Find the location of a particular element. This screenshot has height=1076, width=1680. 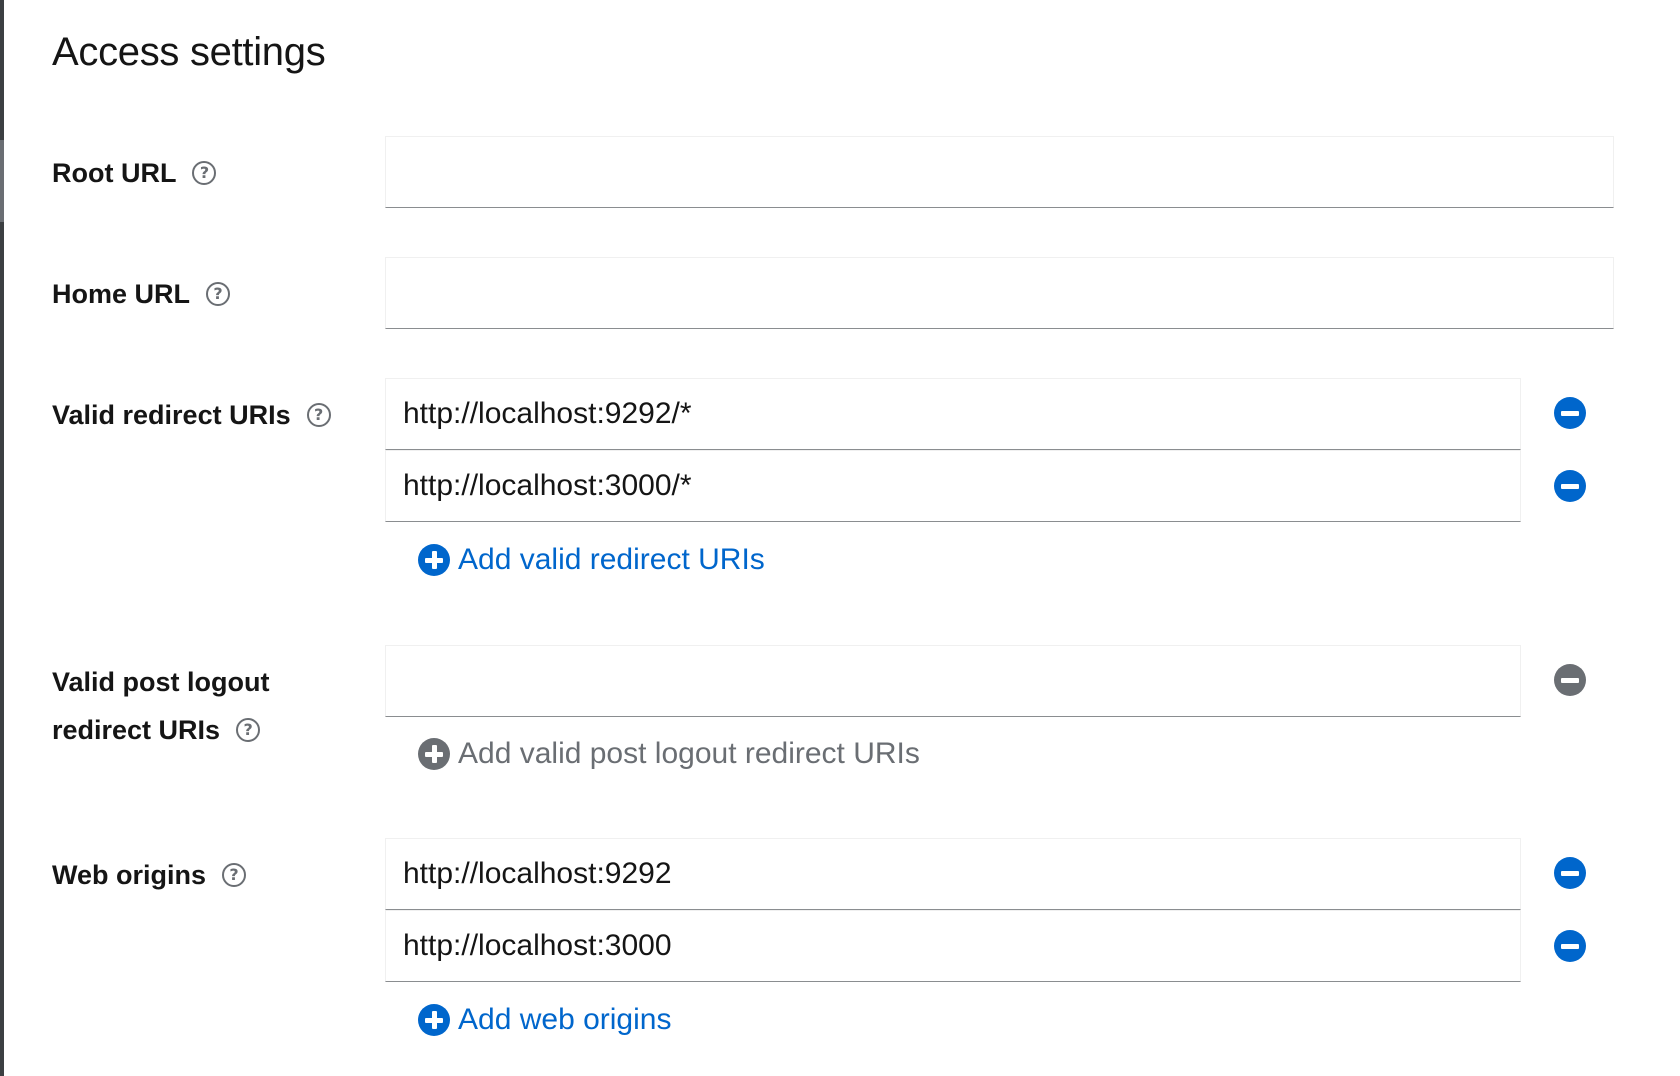

left-edge-highlight is located at coordinates (2, 181).